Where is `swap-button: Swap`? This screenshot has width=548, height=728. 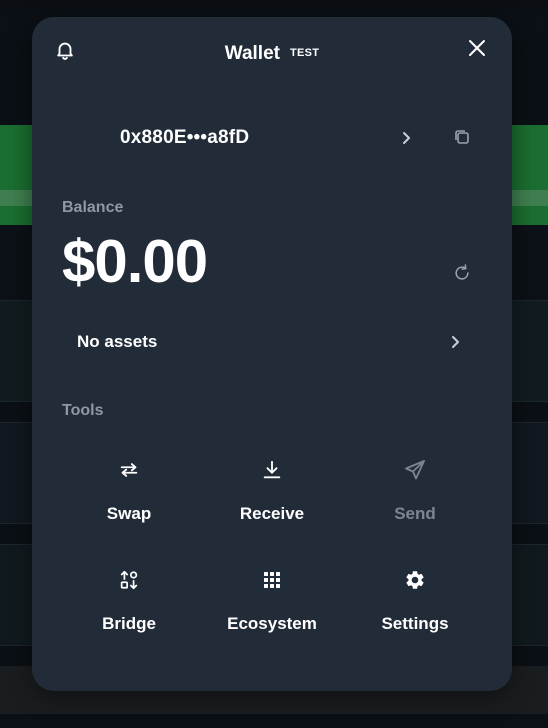
swap-button: Swap is located at coordinates (129, 498).